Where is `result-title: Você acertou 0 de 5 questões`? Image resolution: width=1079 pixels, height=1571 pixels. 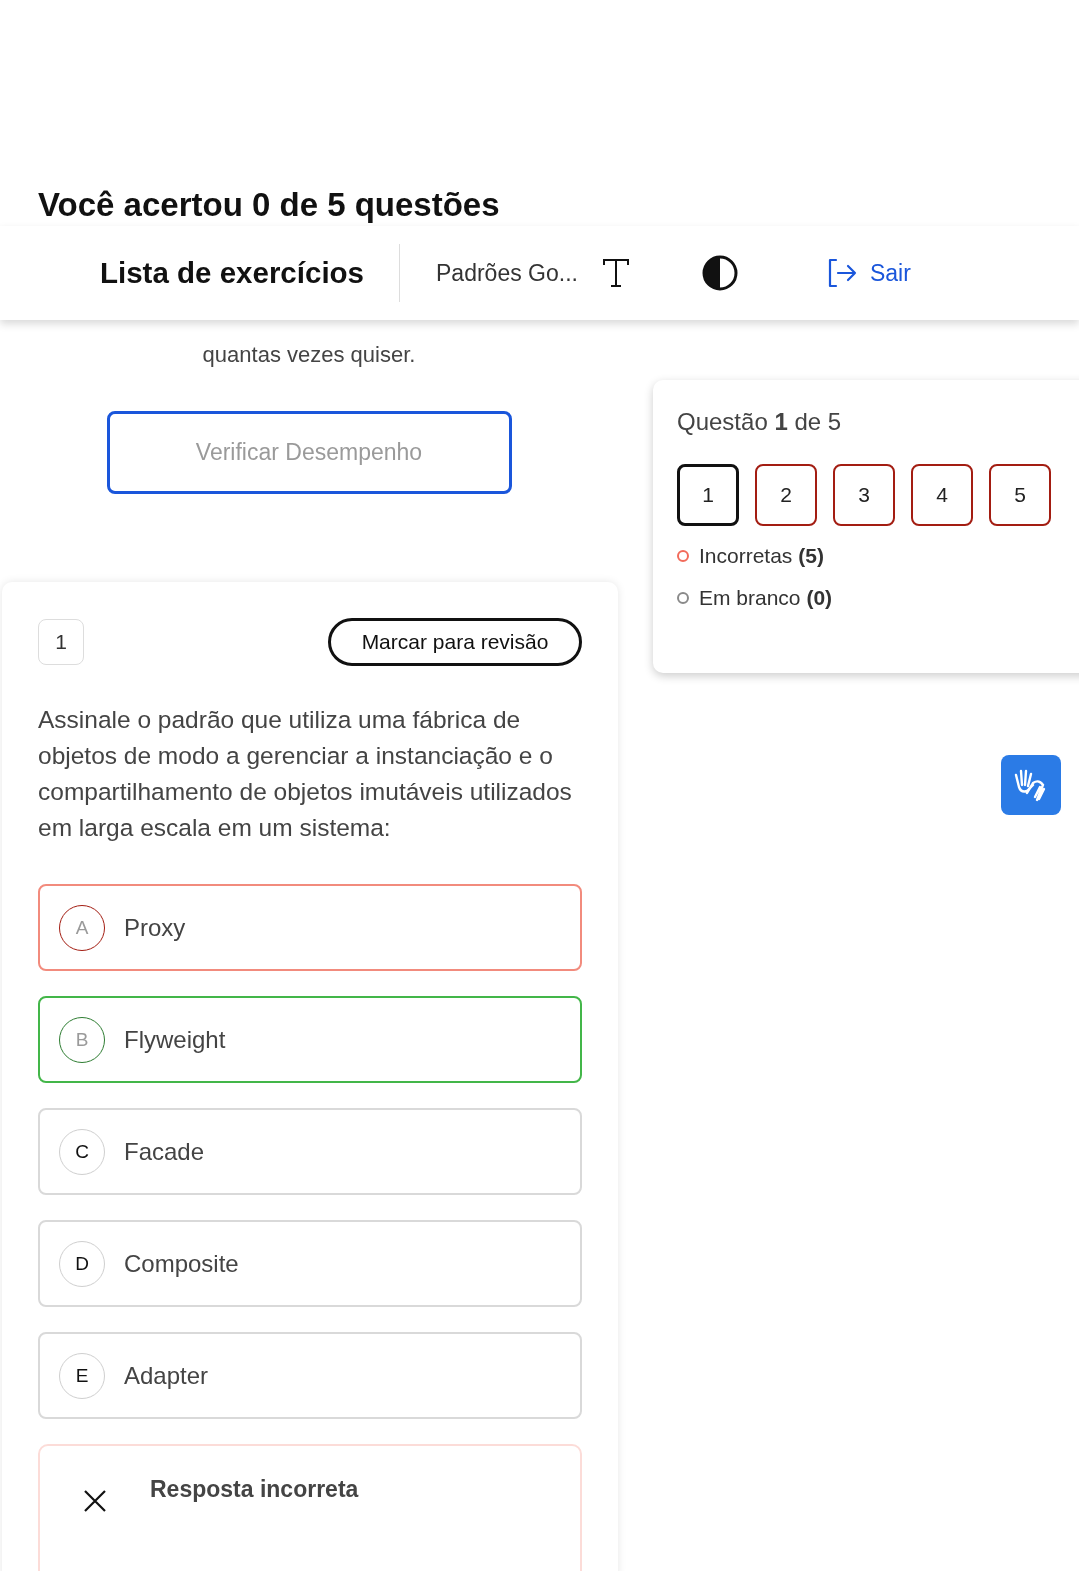
result-title: Você acertou 0 de 5 questões is located at coordinates (269, 204).